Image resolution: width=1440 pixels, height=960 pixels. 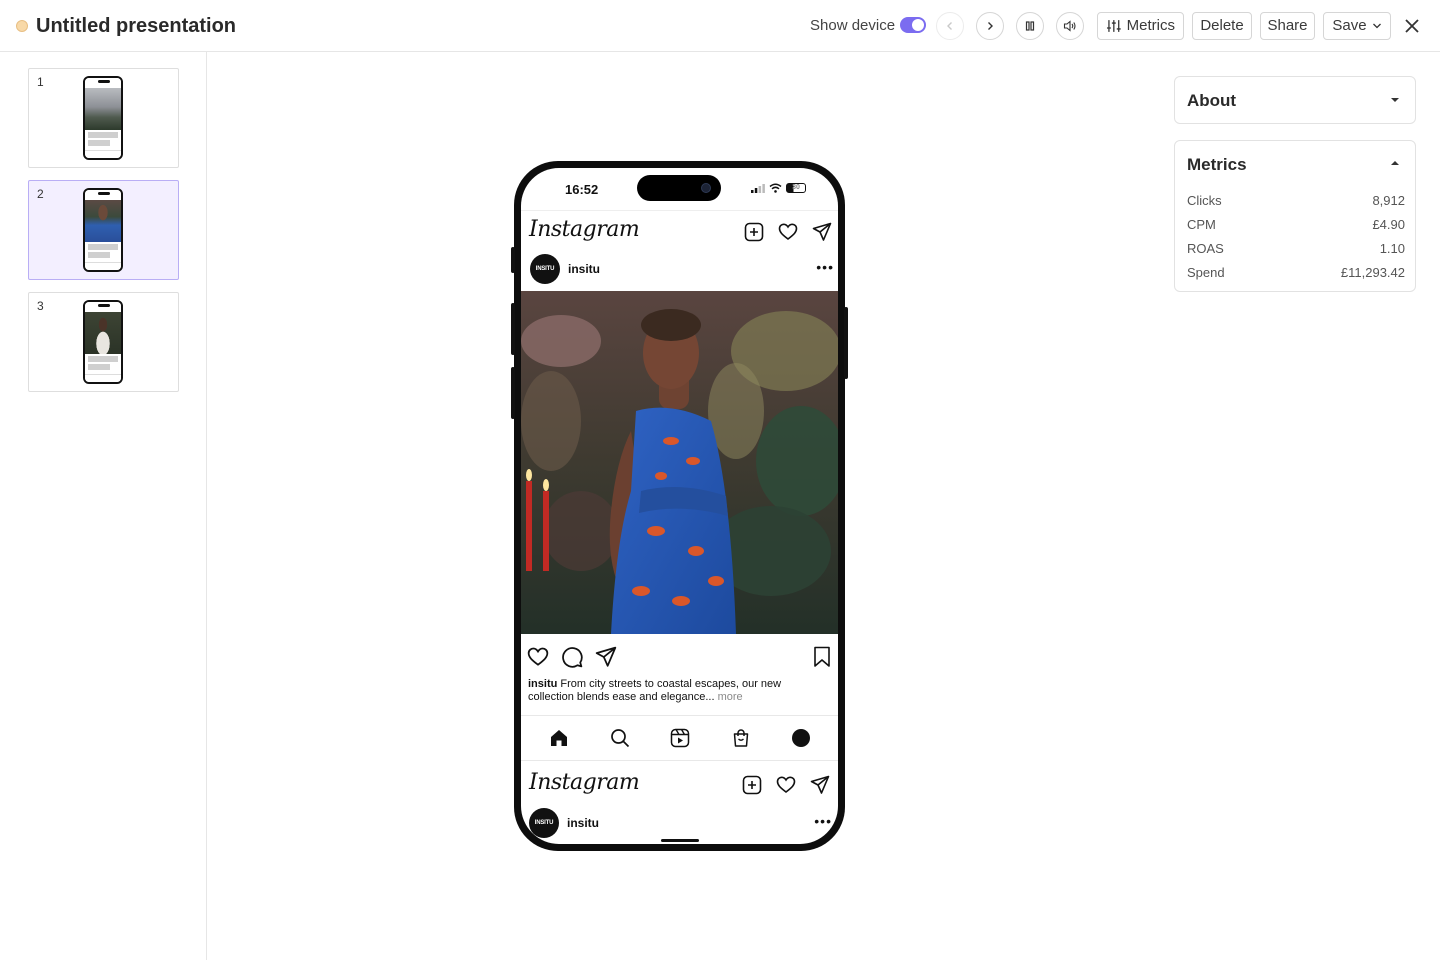 I want to click on wifi-icon, so click(x=775, y=188).